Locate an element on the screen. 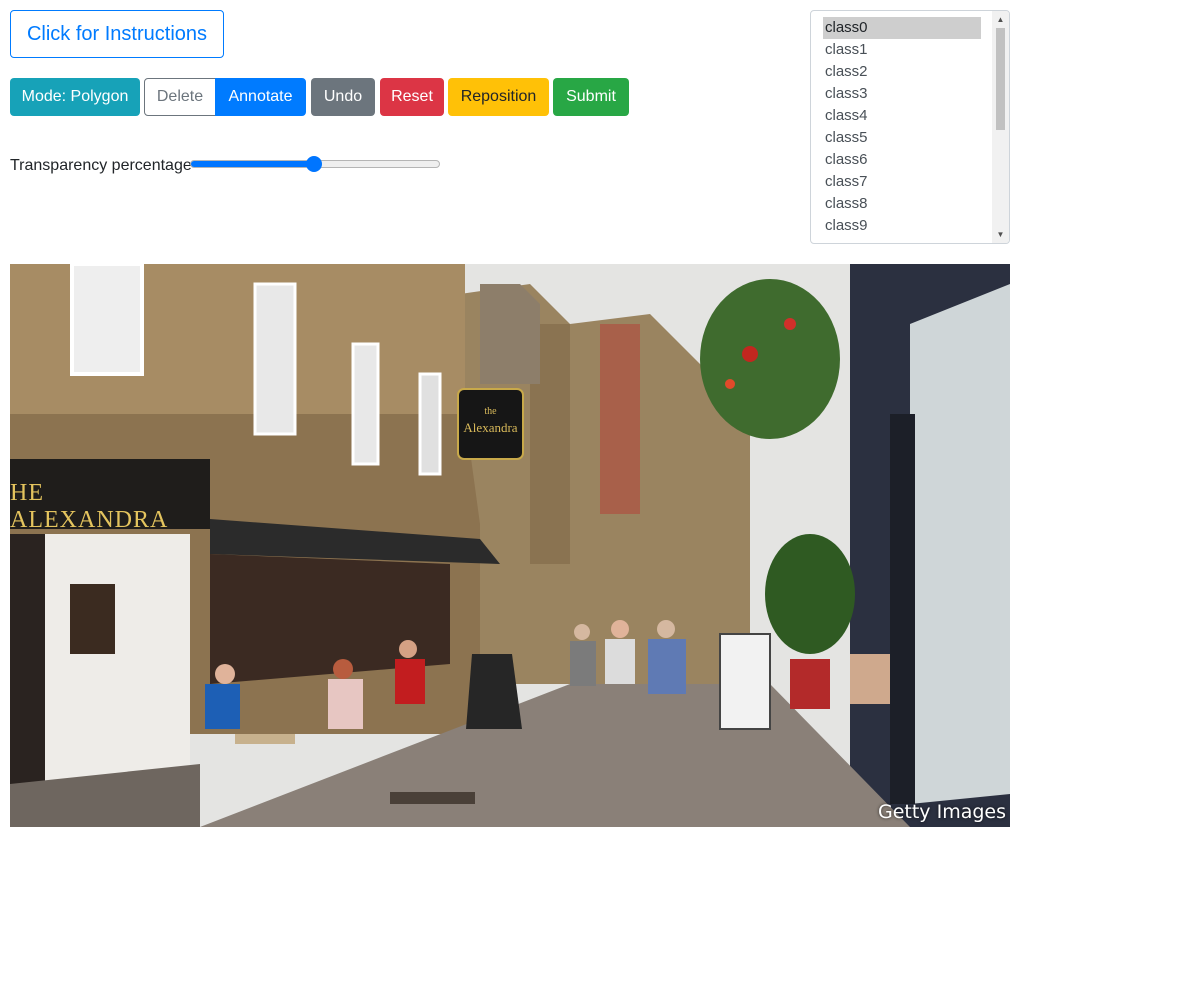 The image size is (1200, 1000). hanging-sign-line1: the is located at coordinates (490, 411).